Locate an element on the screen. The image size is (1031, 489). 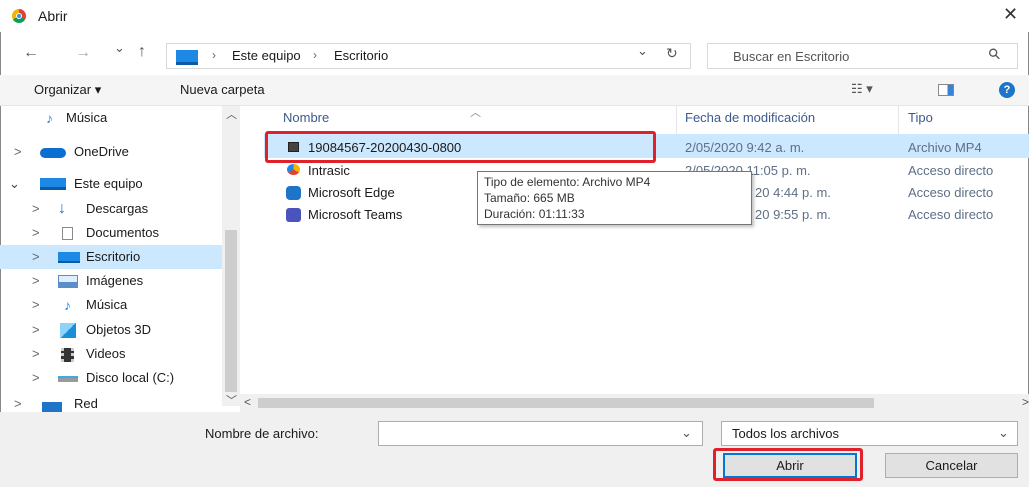
navigation-scrollbar-thumb is located at coordinates (231, 311).